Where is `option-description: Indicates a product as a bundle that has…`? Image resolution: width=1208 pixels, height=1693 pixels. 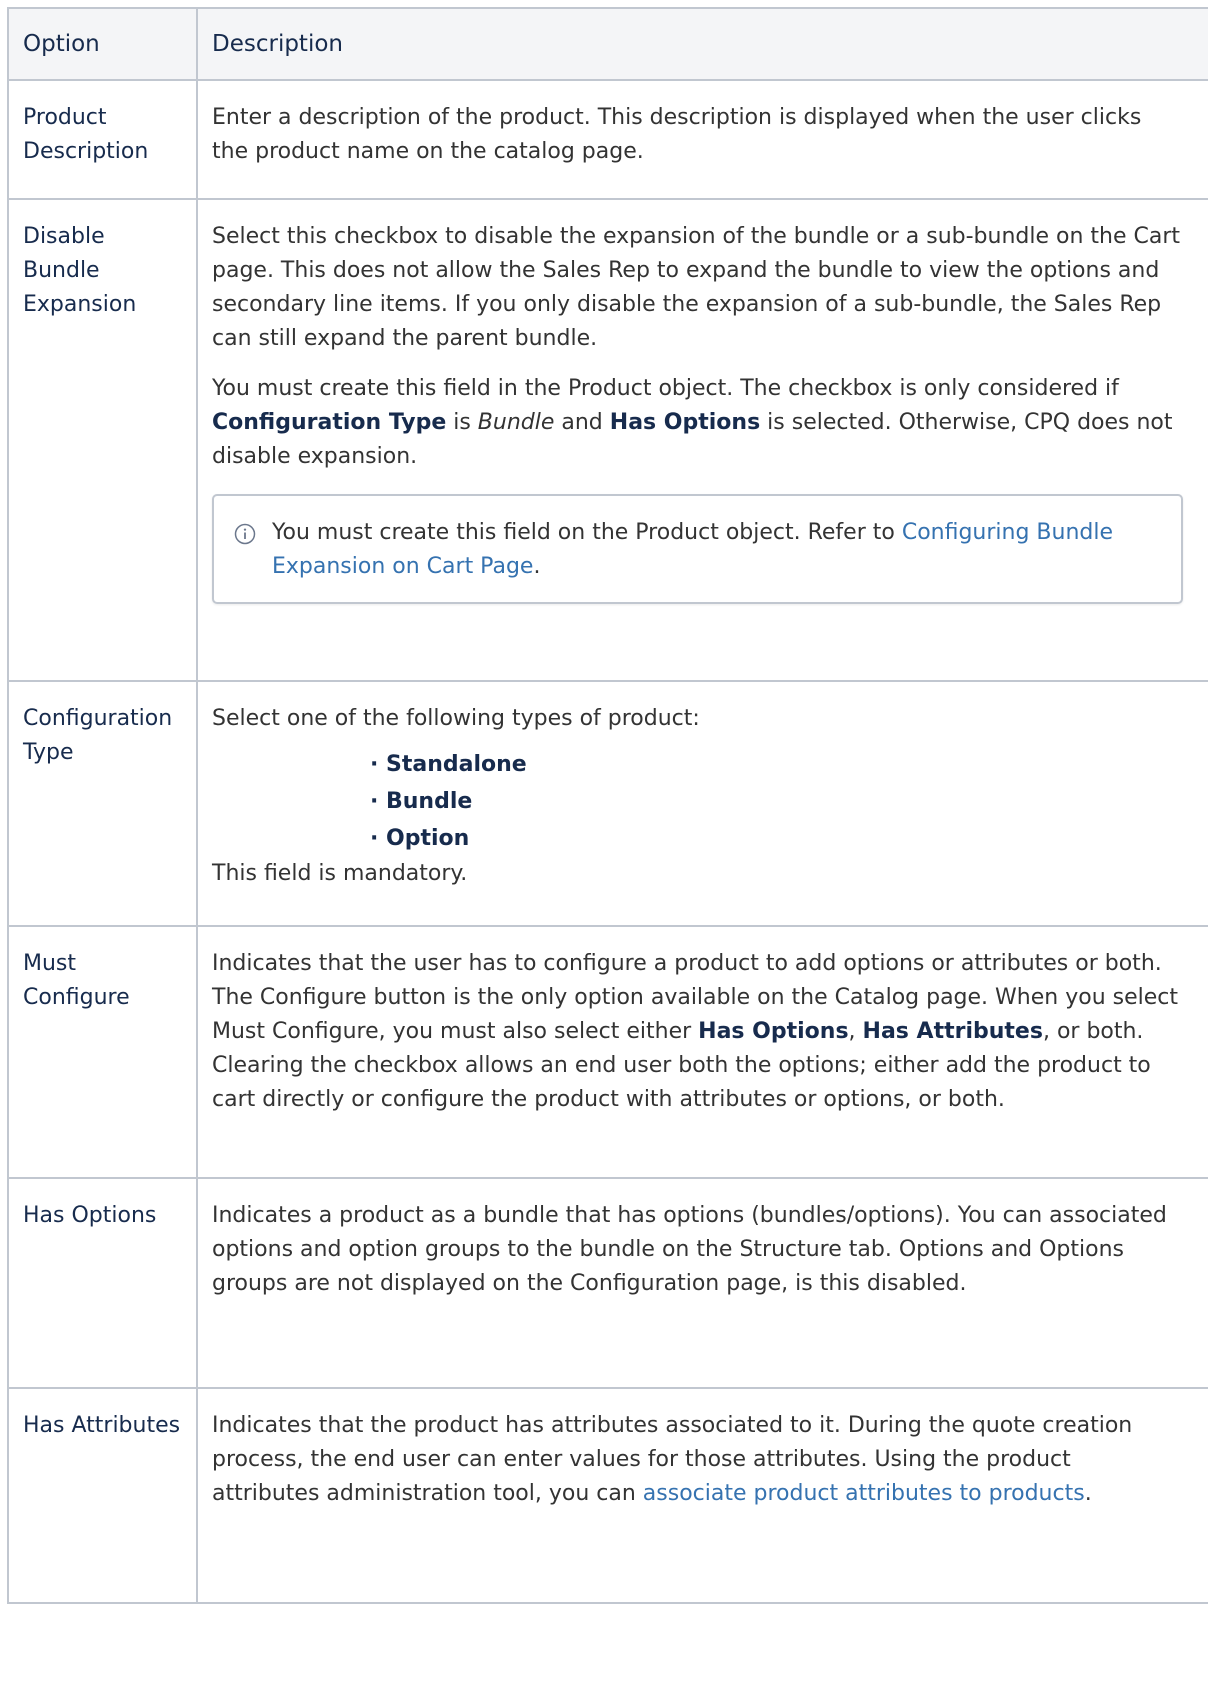 option-description: Indicates a product as a bundle that has… is located at coordinates (702, 1283).